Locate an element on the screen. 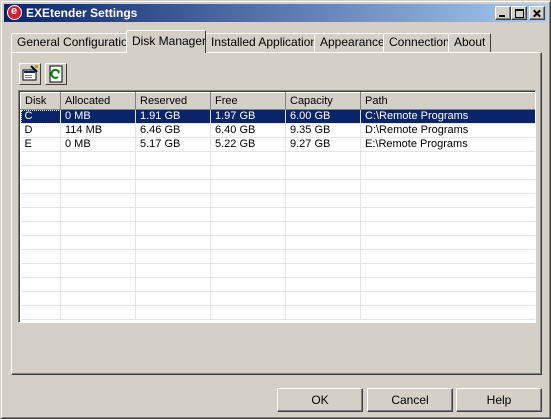  cell-disk: C is located at coordinates (40, 116).